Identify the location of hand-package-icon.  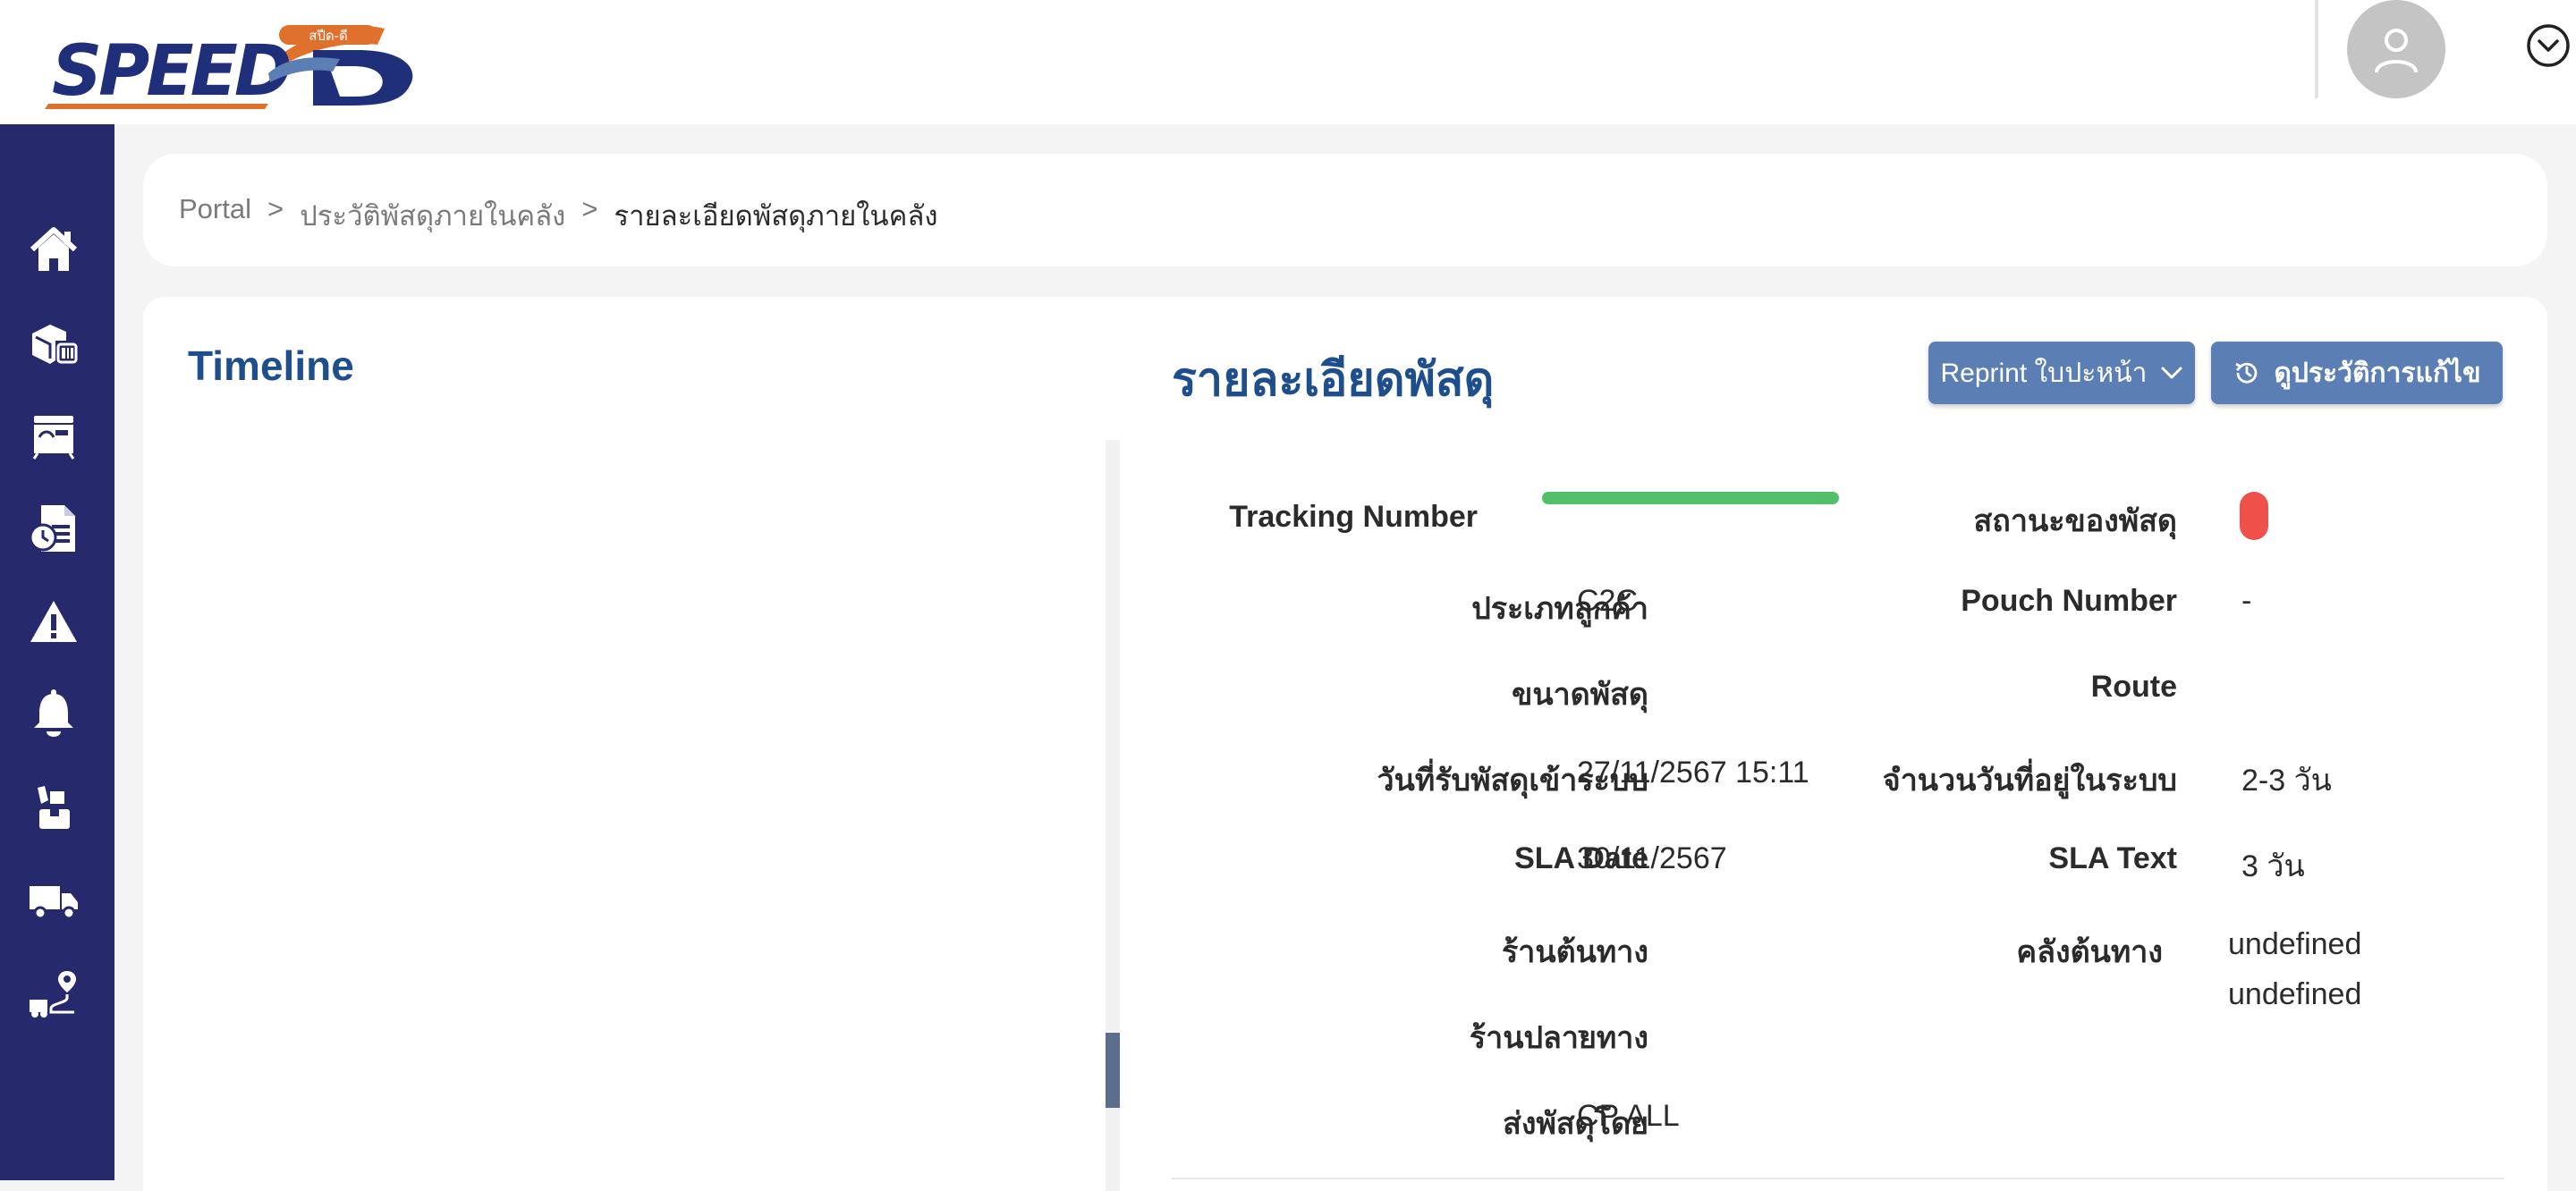
(54, 807).